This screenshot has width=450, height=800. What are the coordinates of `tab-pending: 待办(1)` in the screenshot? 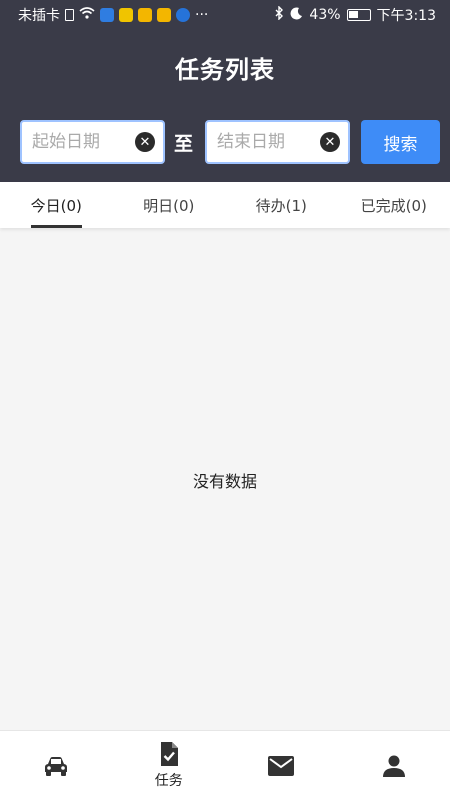 It's located at (281, 205).